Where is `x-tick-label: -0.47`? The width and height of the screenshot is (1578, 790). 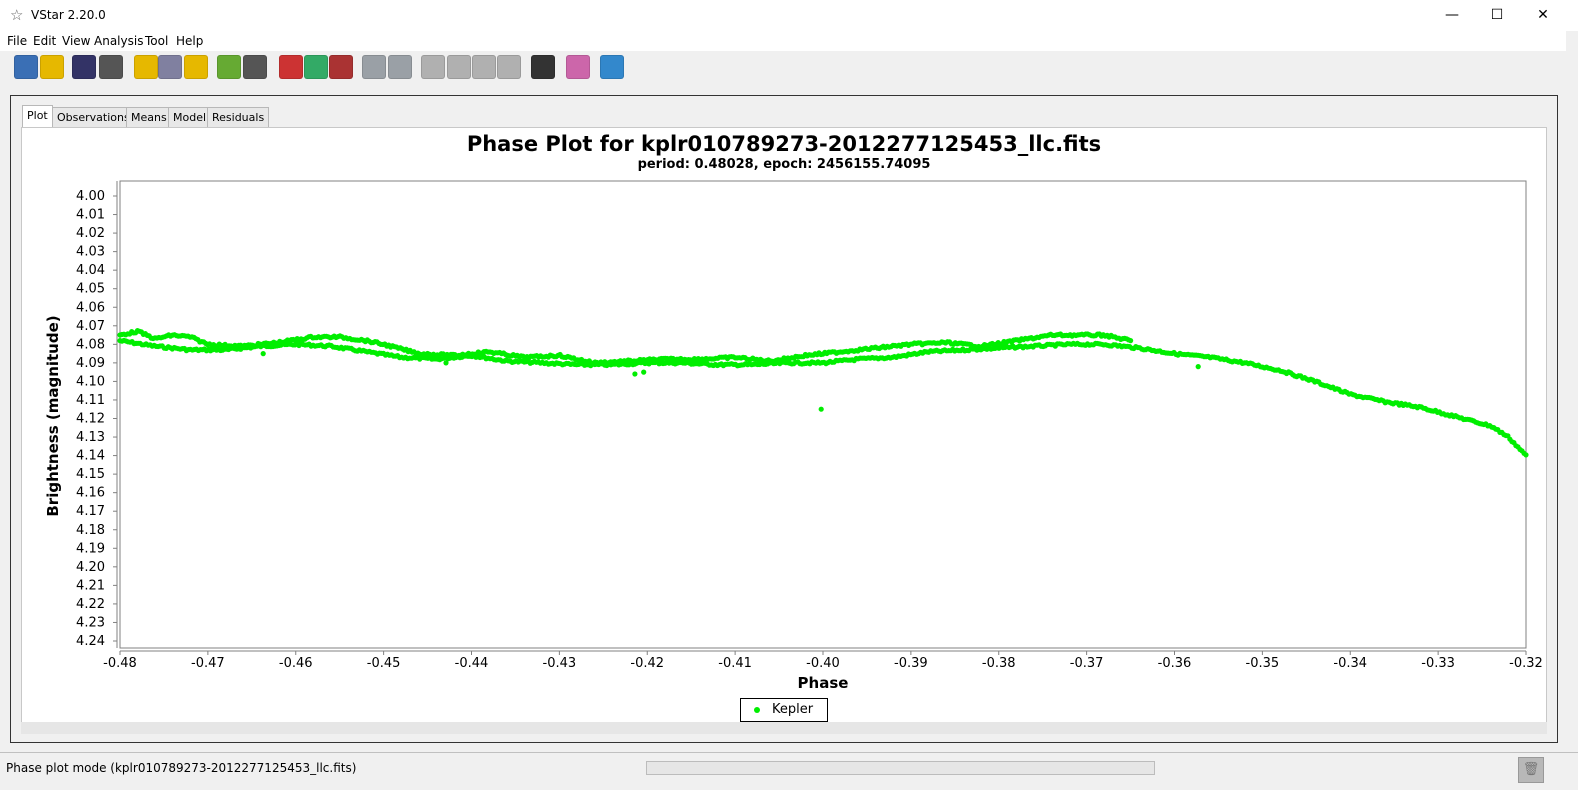 x-tick-label: -0.47 is located at coordinates (208, 663).